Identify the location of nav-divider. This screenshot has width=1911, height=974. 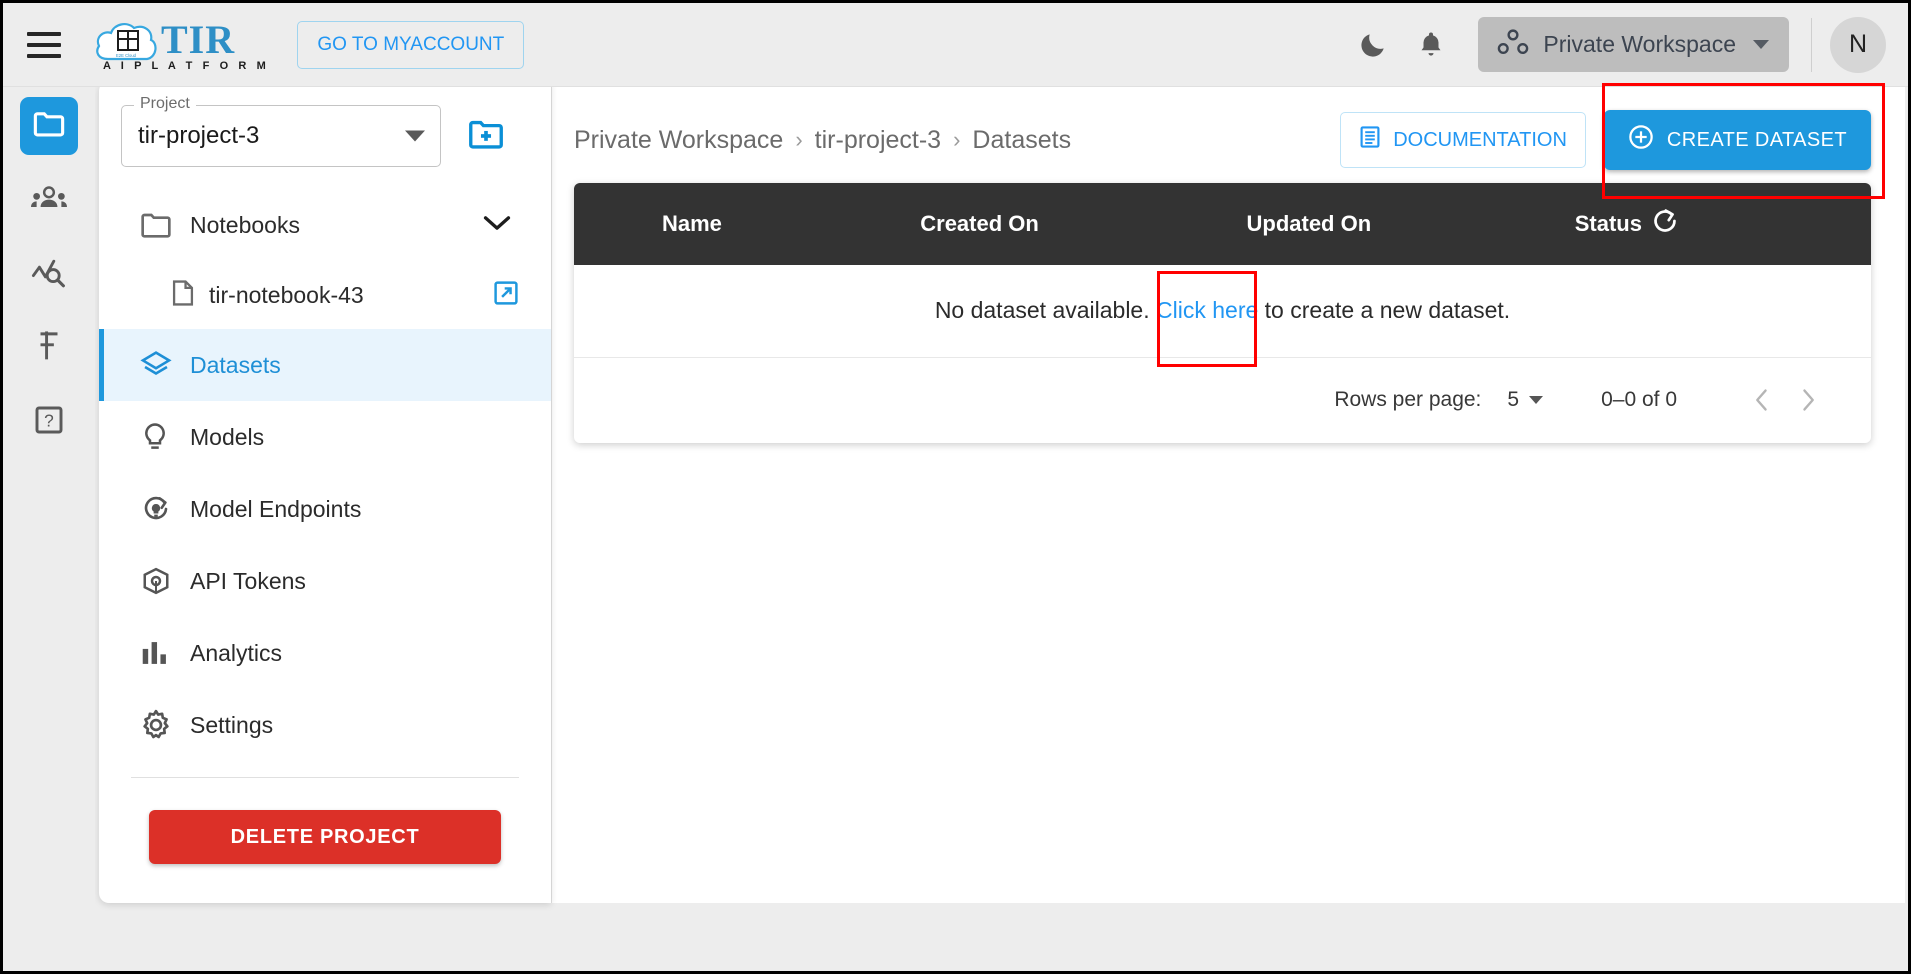
(325, 777).